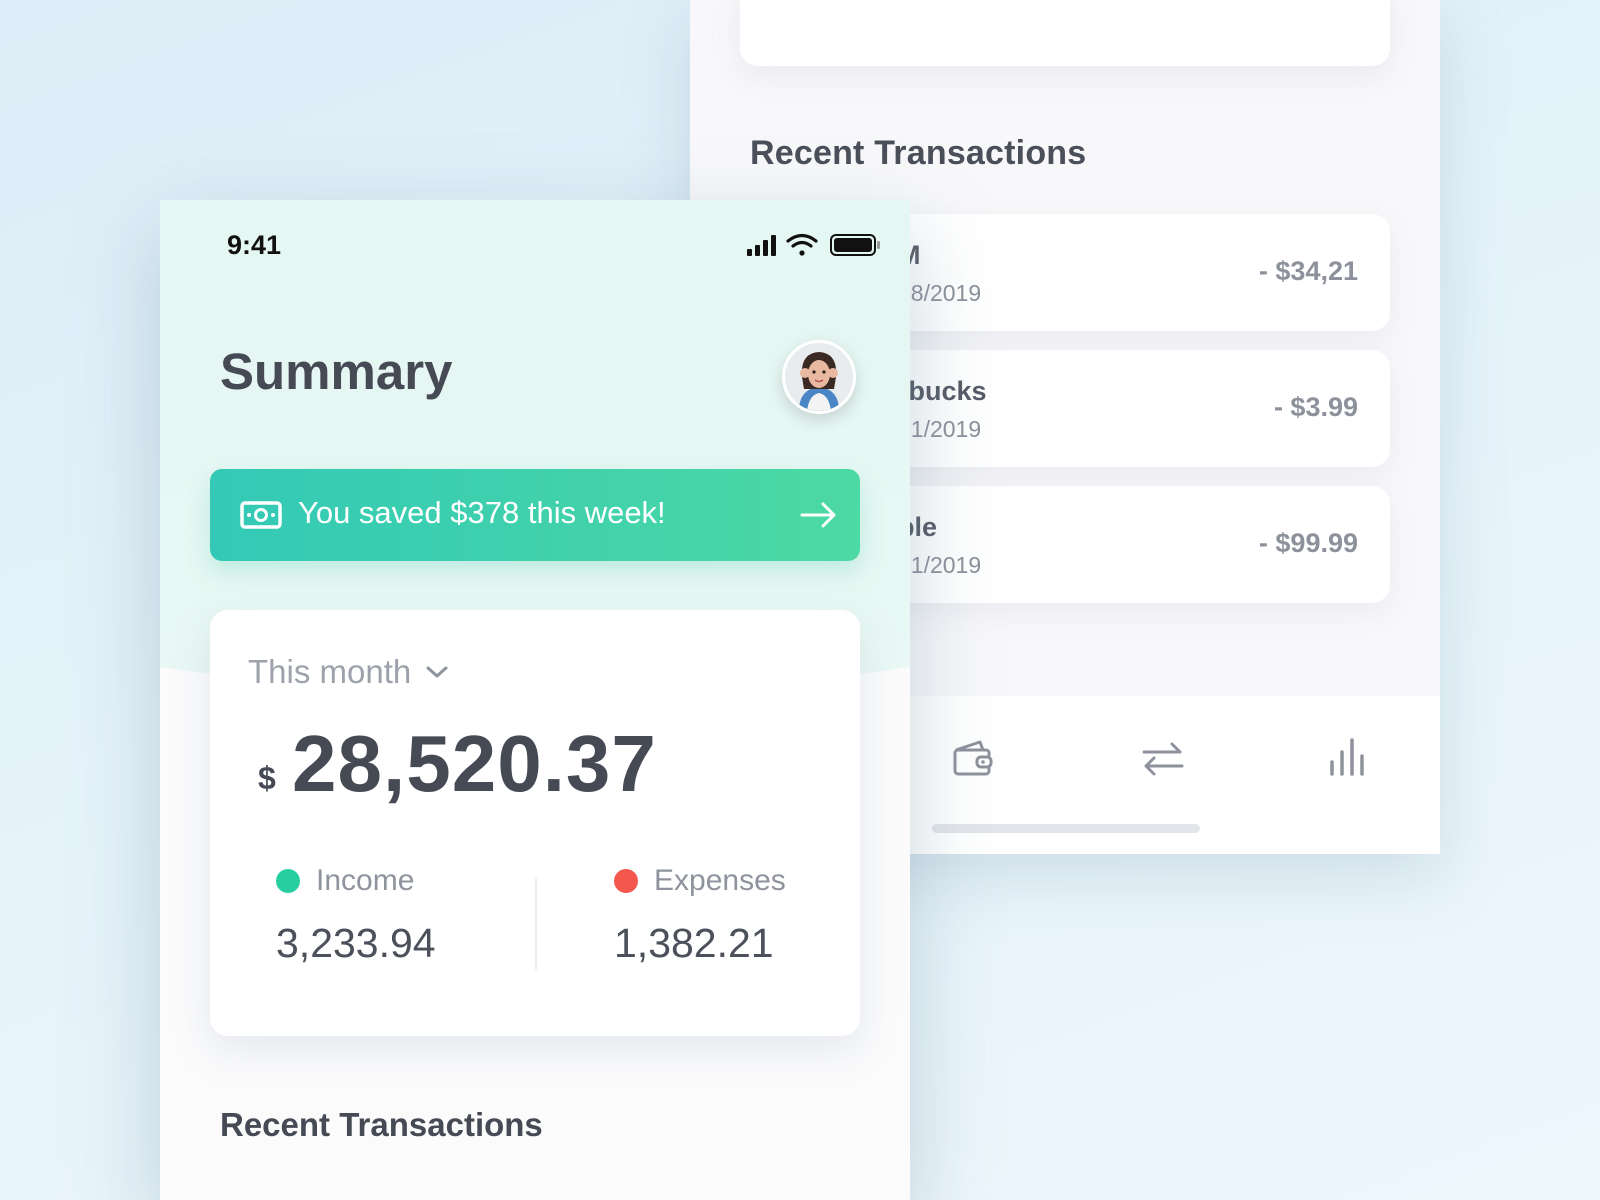  Describe the element at coordinates (356, 915) in the screenshot. I see `income-stat: Income 3,233.94` at that location.